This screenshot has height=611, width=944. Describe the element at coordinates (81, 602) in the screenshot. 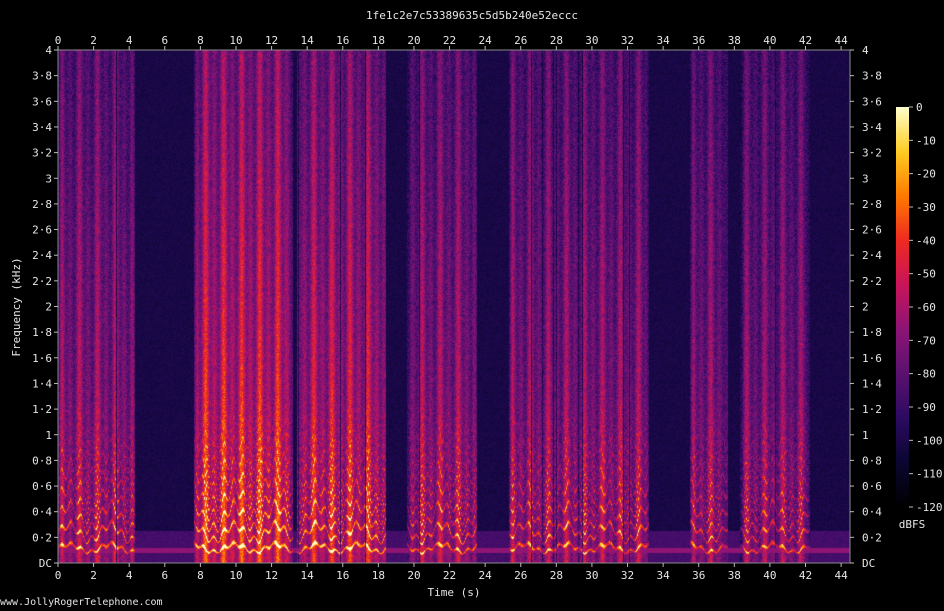

I see `watermark: www.JollyRogerTelephone.com` at that location.